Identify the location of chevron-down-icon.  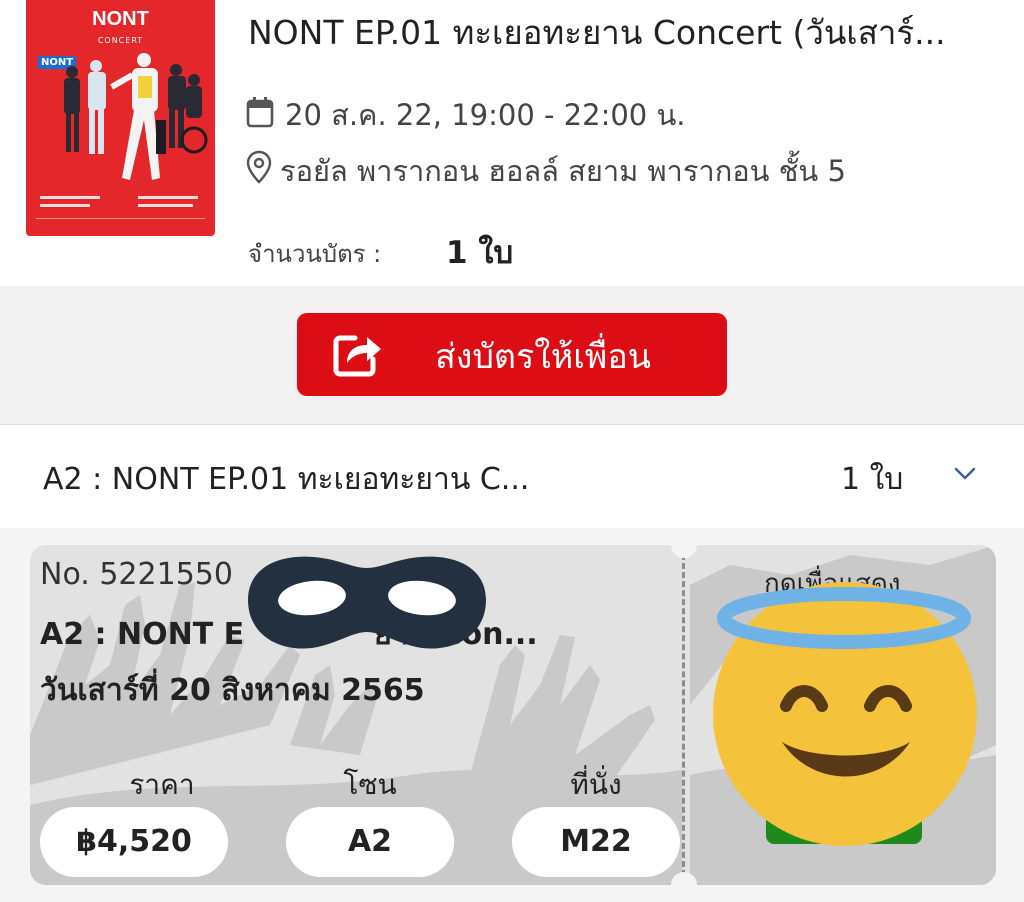
(965, 473).